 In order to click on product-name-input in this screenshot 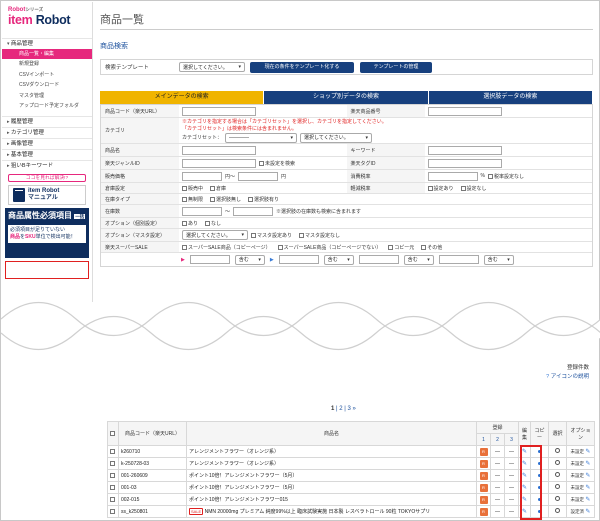, I will do `click(219, 150)`.